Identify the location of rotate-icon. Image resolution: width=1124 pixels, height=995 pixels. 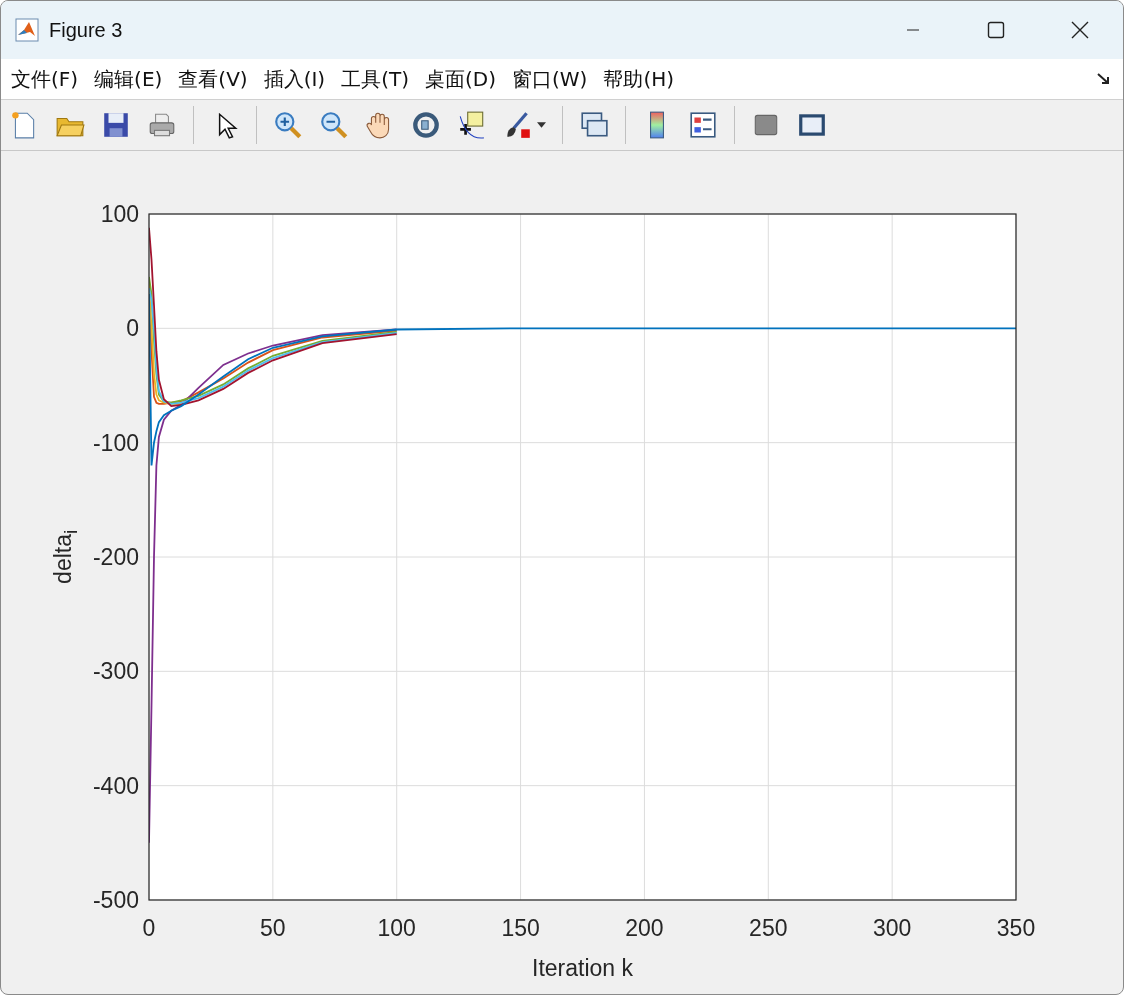
(426, 125).